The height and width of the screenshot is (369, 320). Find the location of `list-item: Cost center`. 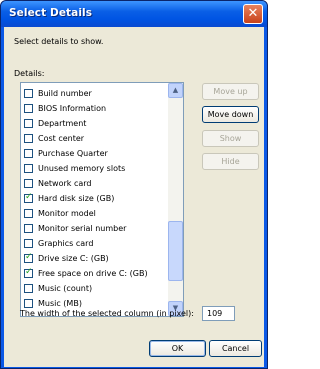

list-item: Cost center is located at coordinates (94, 139).